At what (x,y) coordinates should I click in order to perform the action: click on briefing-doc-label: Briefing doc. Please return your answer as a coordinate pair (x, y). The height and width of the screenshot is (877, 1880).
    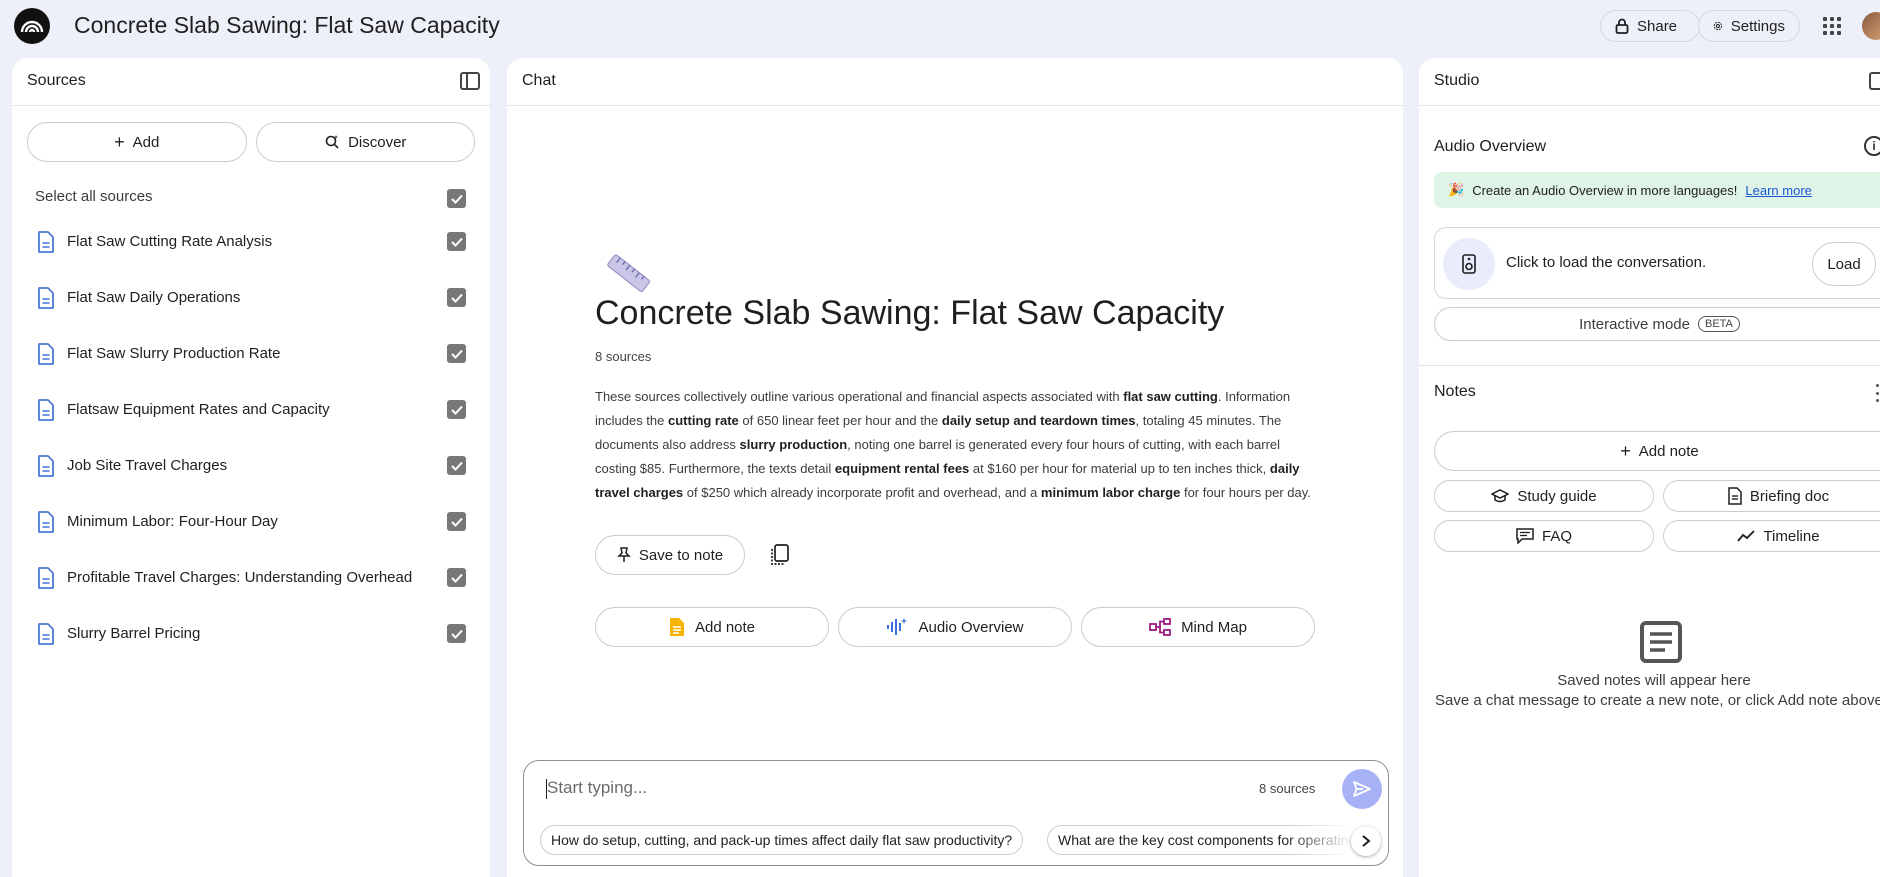
    Looking at the image, I should click on (1789, 496).